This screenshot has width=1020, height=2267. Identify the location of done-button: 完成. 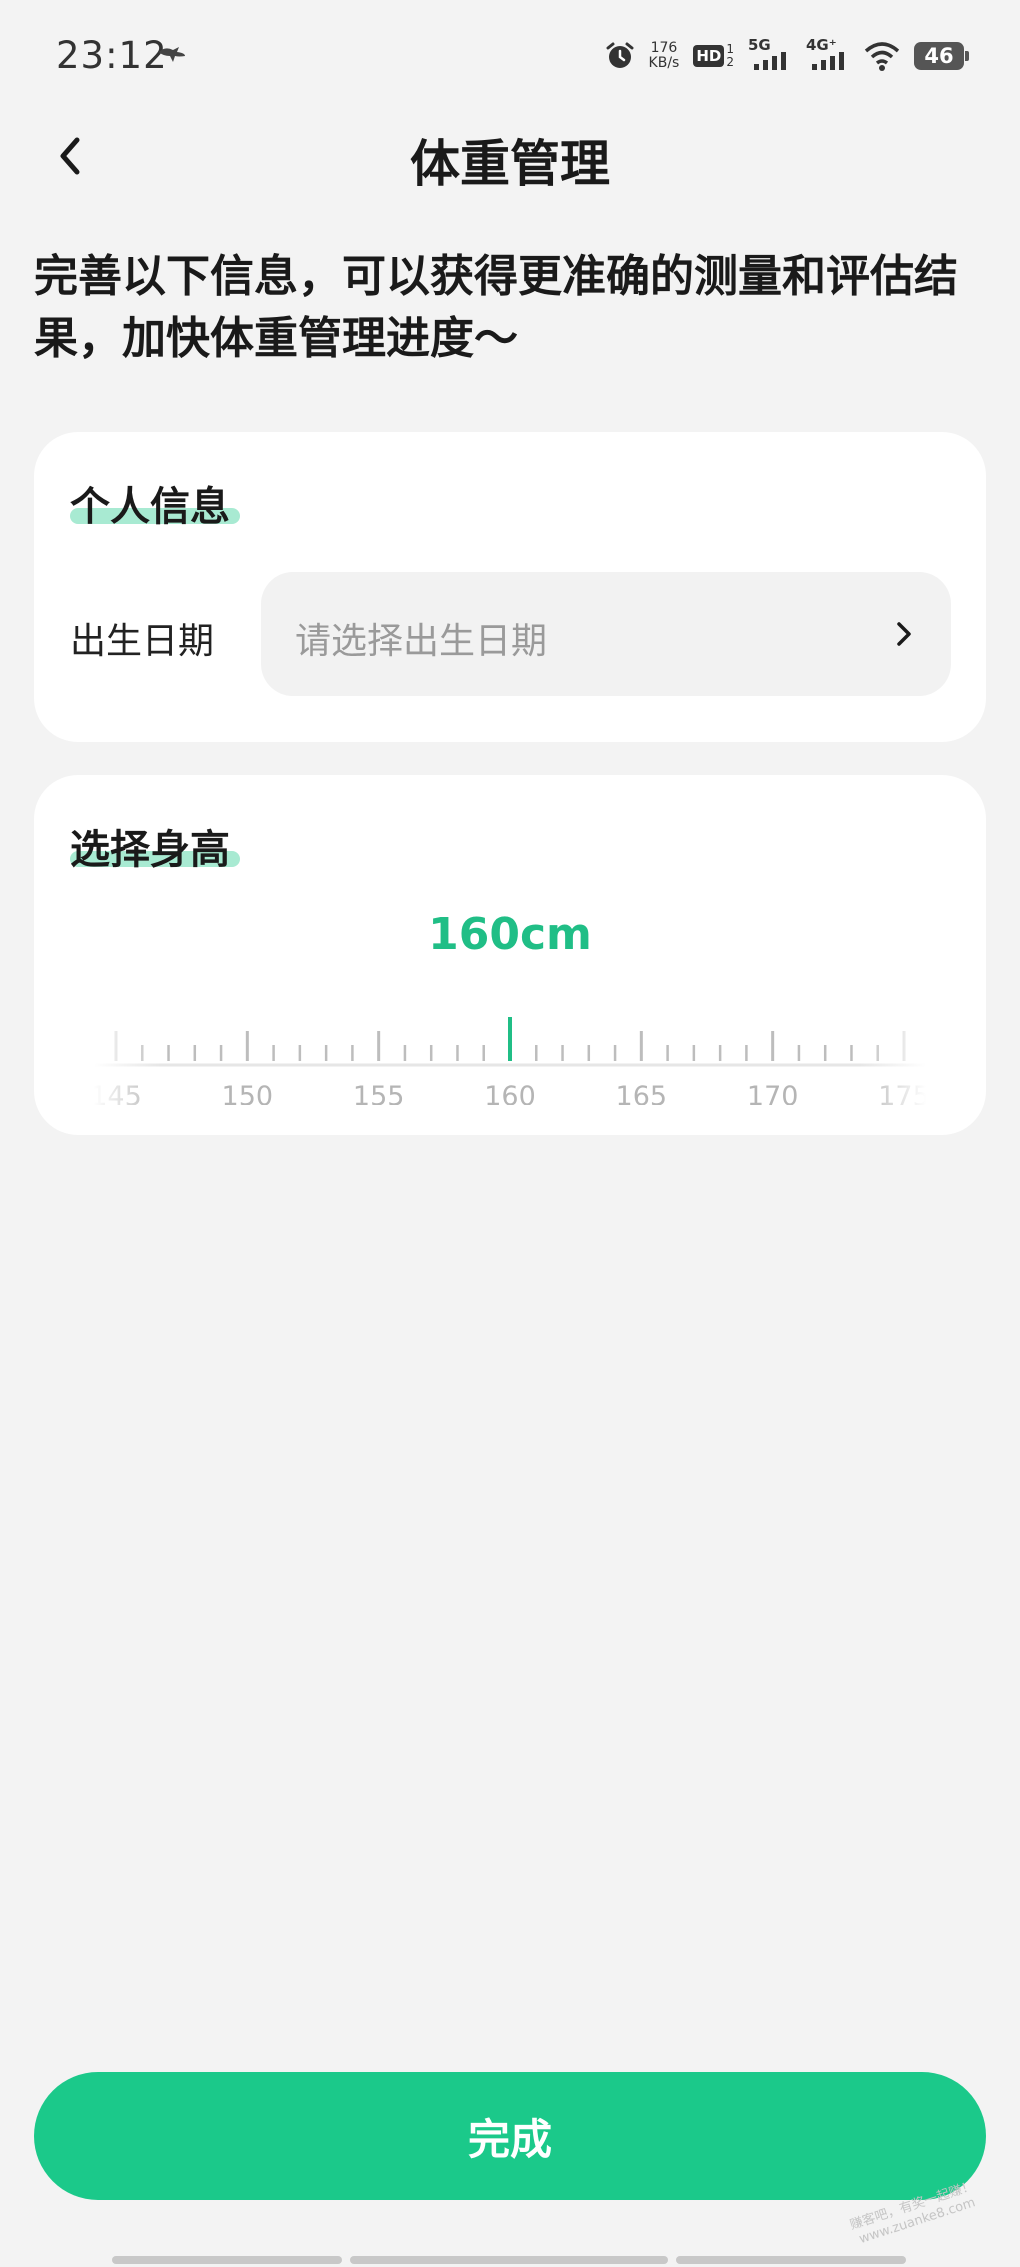
(510, 2136).